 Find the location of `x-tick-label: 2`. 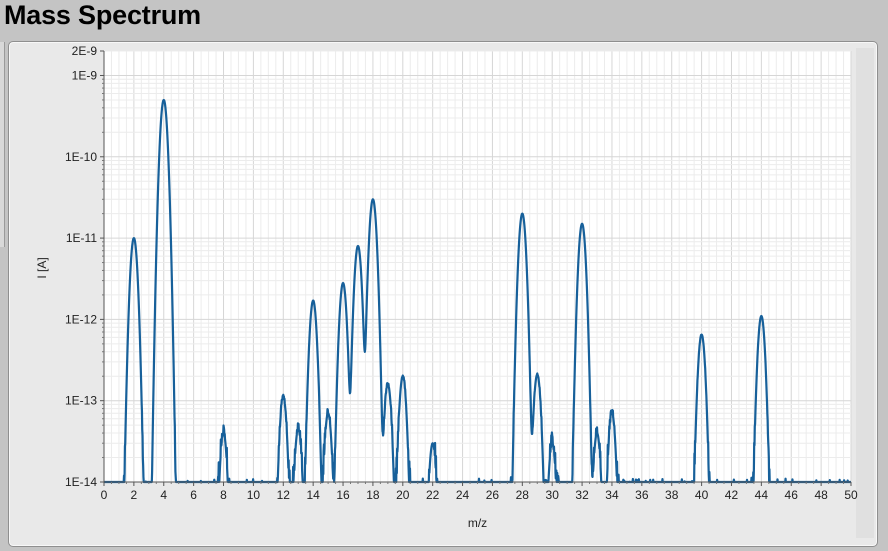

x-tick-label: 2 is located at coordinates (134, 495).